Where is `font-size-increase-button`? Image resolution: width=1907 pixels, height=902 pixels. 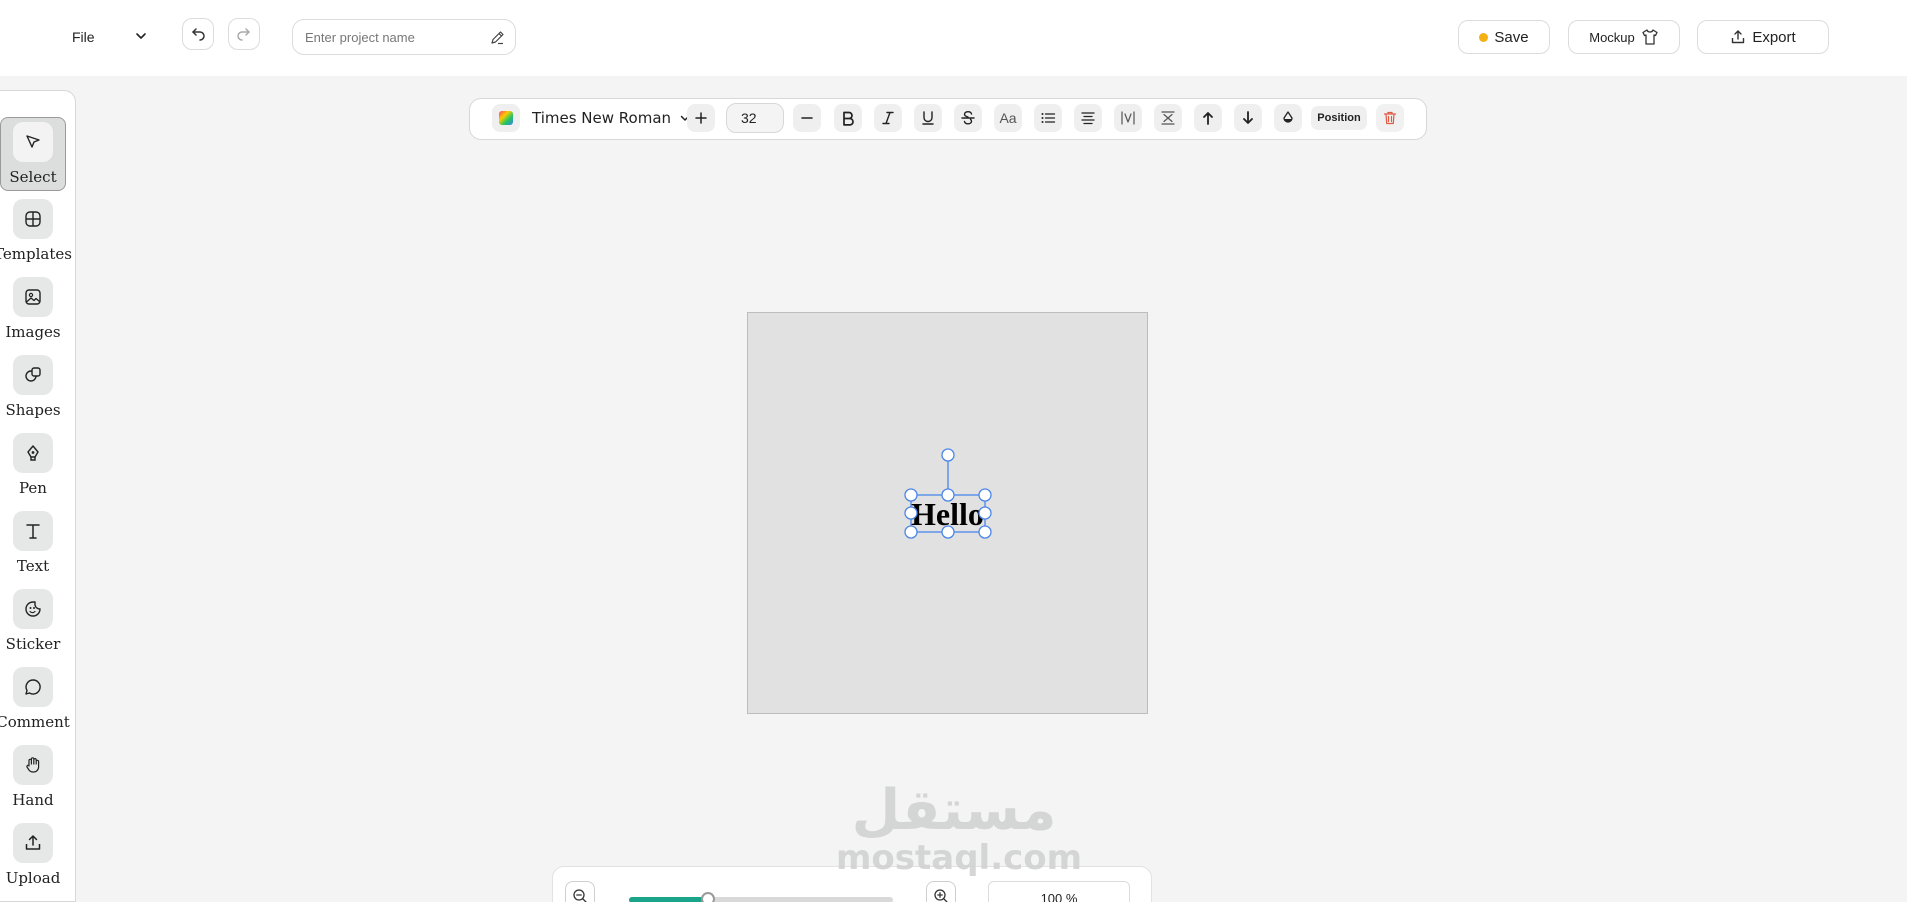 font-size-increase-button is located at coordinates (701, 118).